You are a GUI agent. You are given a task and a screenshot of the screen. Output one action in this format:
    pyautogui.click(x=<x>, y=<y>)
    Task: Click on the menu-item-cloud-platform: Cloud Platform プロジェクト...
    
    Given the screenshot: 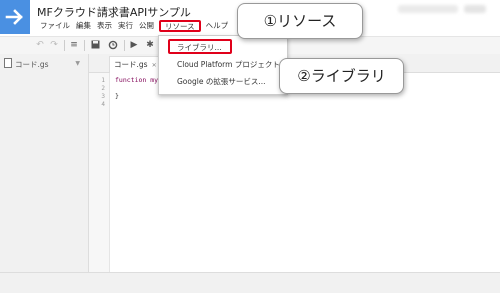 What is the action you would take?
    pyautogui.click(x=223, y=65)
    